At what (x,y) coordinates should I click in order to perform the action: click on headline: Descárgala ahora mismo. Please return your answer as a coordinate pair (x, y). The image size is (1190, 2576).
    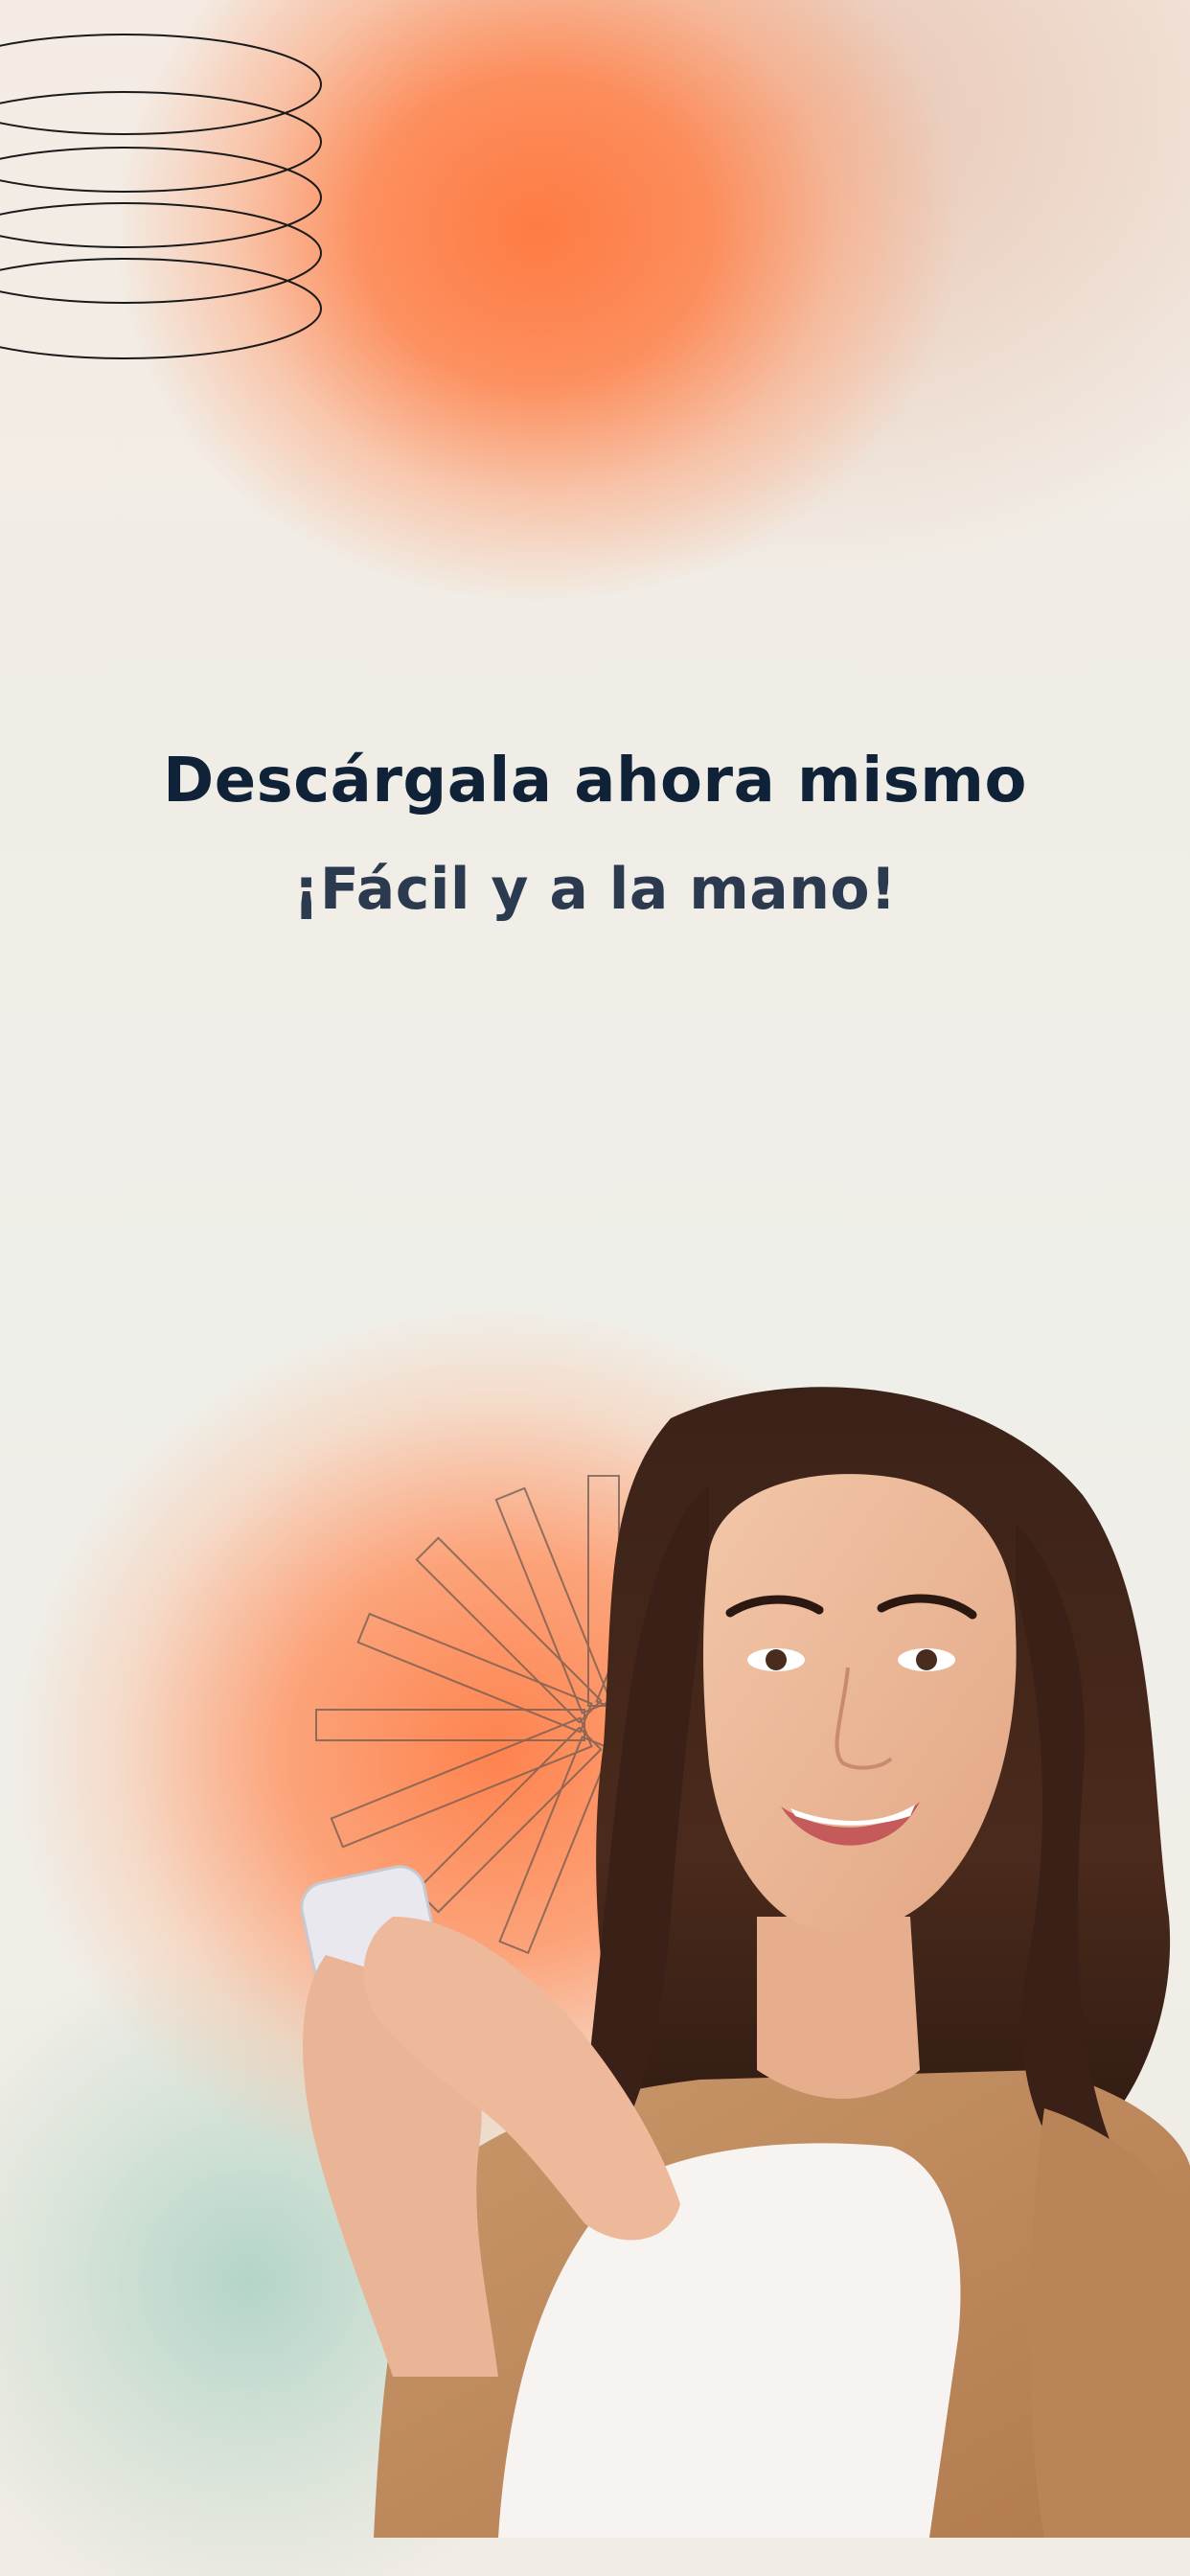
    Looking at the image, I should click on (595, 781).